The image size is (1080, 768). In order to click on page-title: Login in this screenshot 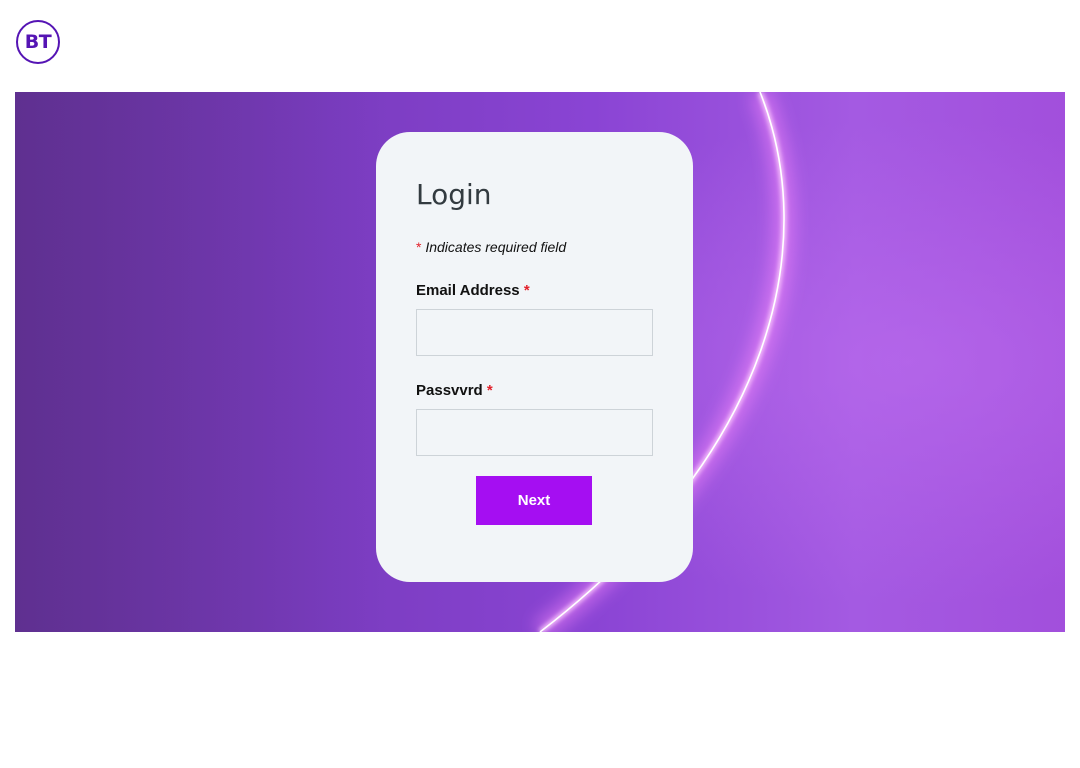, I will do `click(454, 194)`.